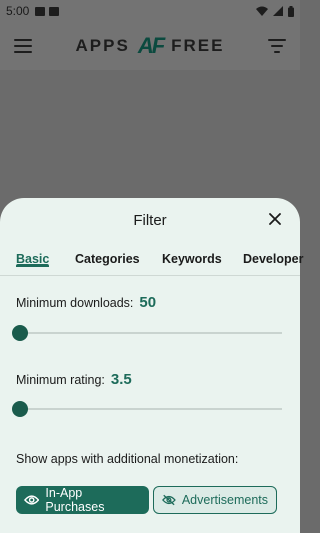 This screenshot has width=320, height=533. I want to click on min-downloads-row: Minimum downloads: 50, so click(86, 302).